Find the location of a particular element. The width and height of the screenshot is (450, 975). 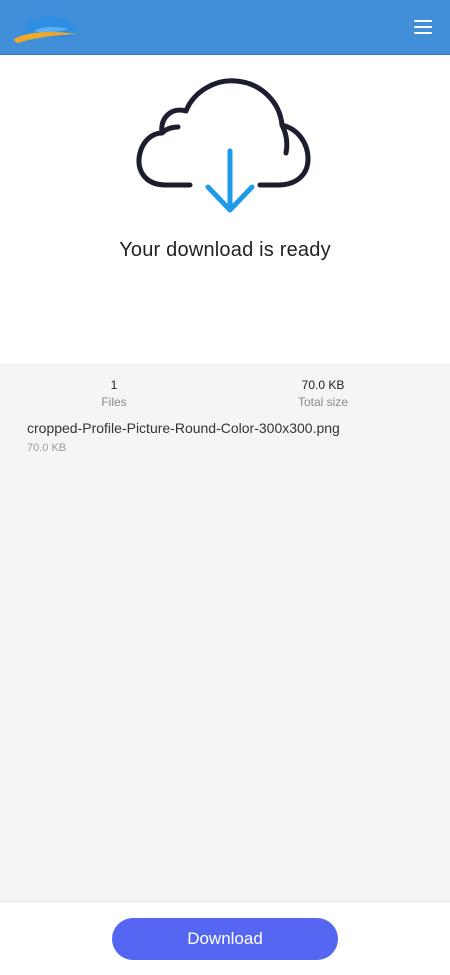

app-header is located at coordinates (225, 27).